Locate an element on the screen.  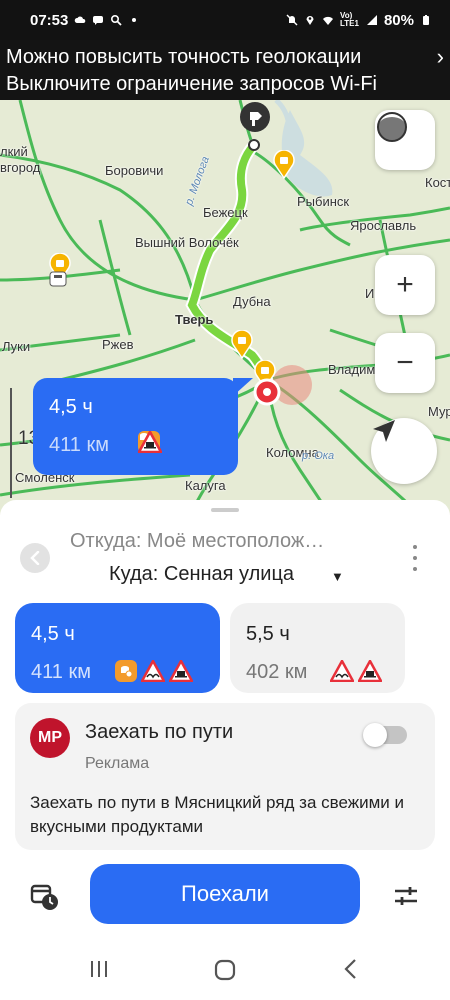
layers-button is located at coordinates (405, 140).